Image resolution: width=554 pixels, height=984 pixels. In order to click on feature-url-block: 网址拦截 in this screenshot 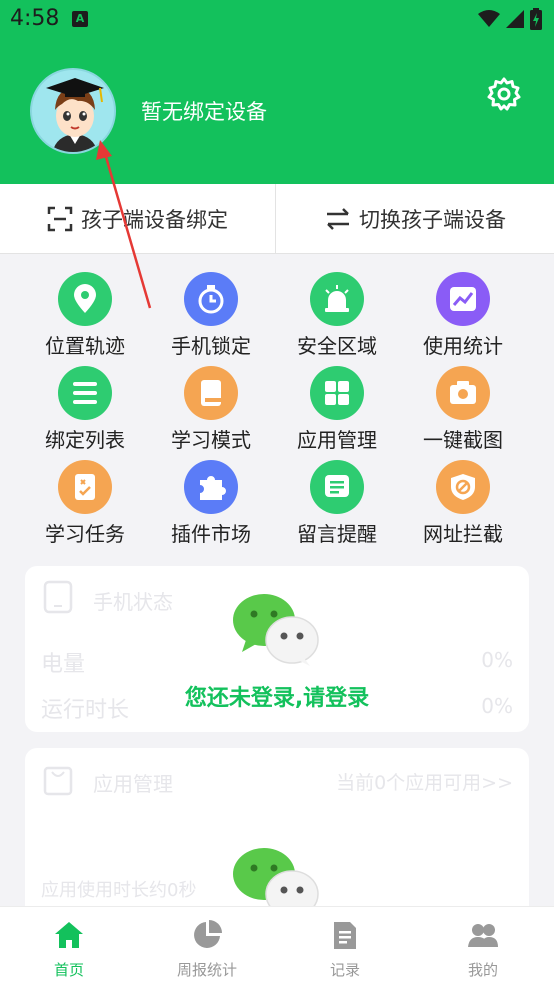, I will do `click(463, 507)`.